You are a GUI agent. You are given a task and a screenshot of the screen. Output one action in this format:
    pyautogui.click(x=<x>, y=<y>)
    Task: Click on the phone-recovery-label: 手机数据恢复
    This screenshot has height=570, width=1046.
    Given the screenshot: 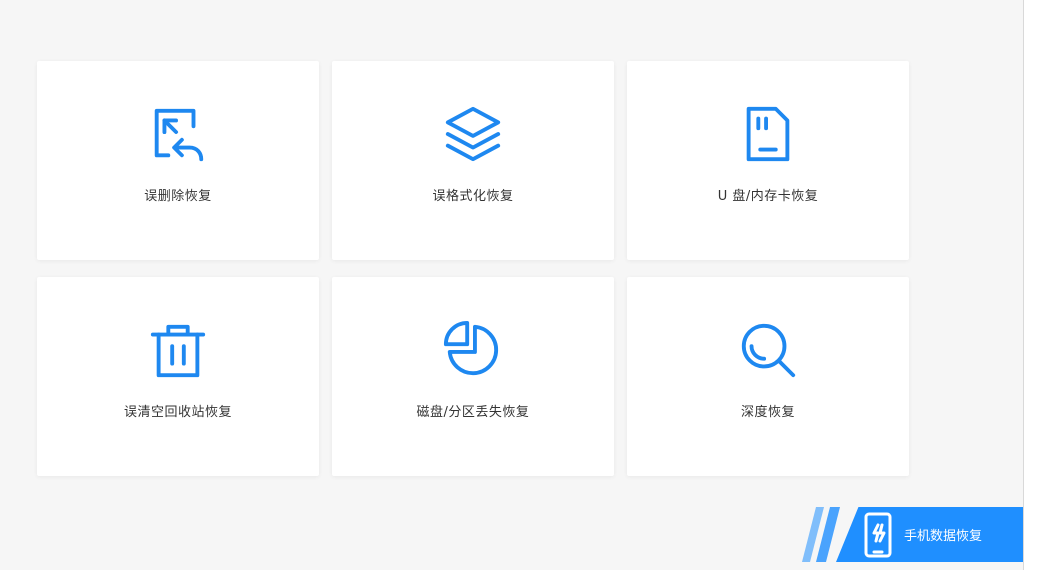 What is the action you would take?
    pyautogui.click(x=943, y=536)
    